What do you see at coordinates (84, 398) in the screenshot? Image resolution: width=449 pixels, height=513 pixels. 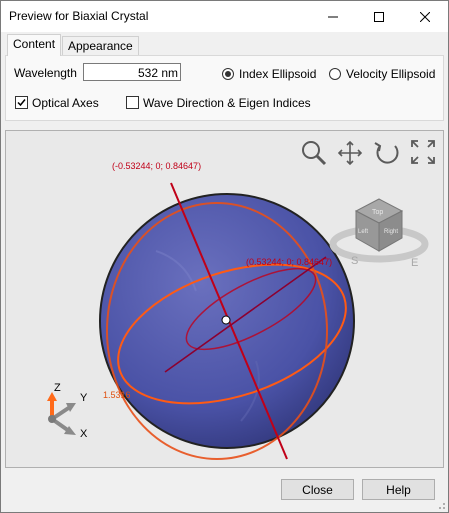 I see `triad-y-label: Y` at bounding box center [84, 398].